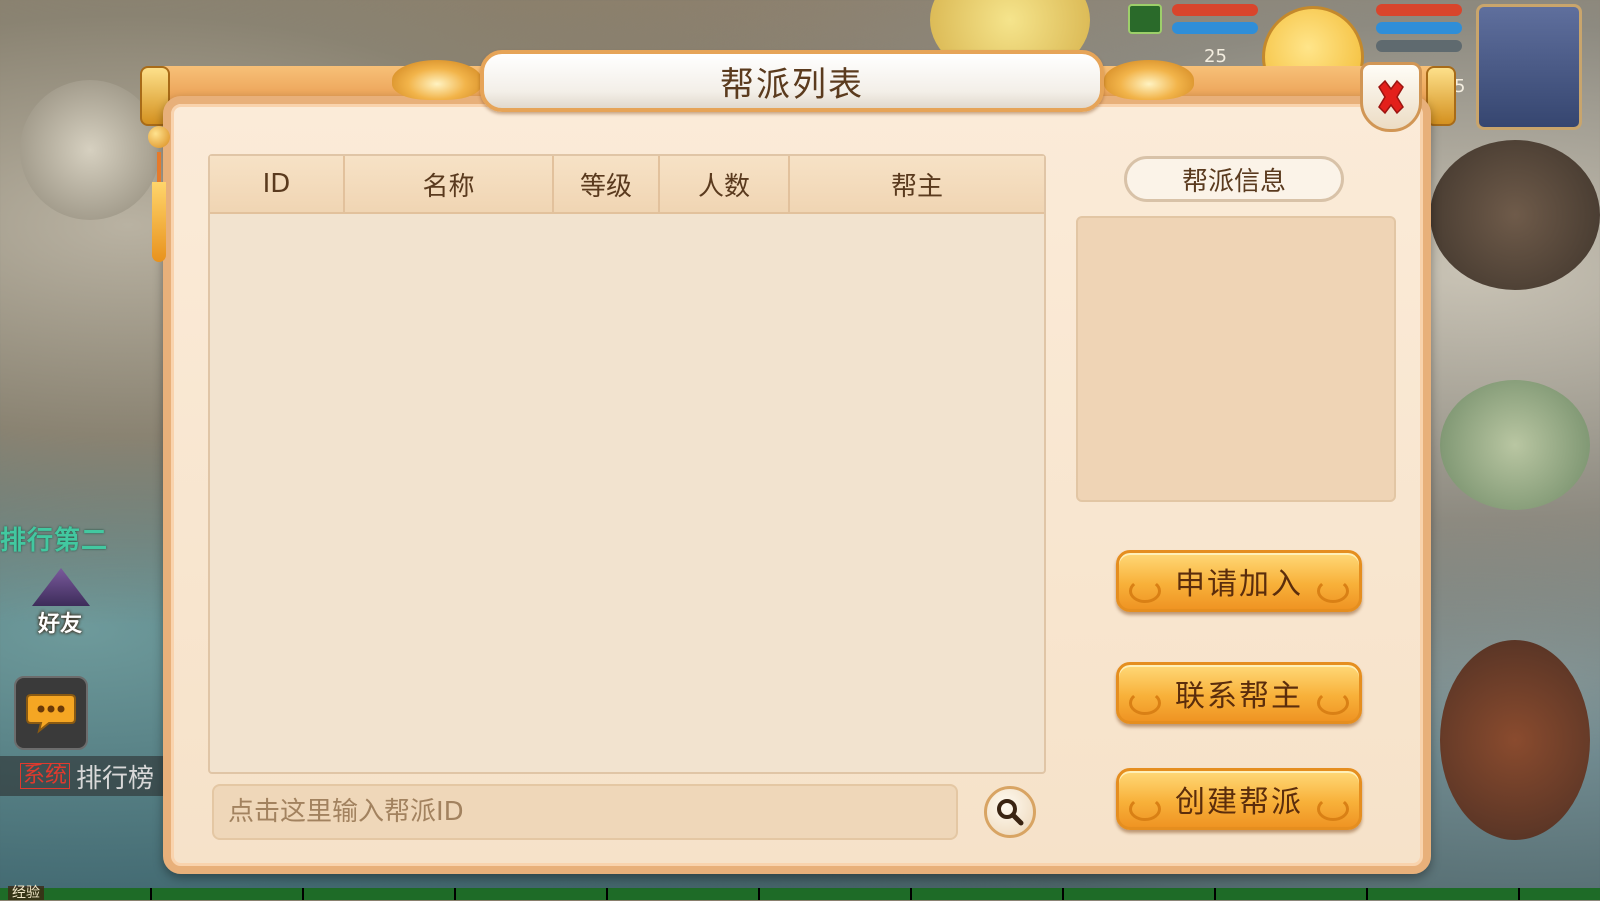 Image resolution: width=1600 pixels, height=901 pixels. I want to click on map-icon, so click(1145, 19).